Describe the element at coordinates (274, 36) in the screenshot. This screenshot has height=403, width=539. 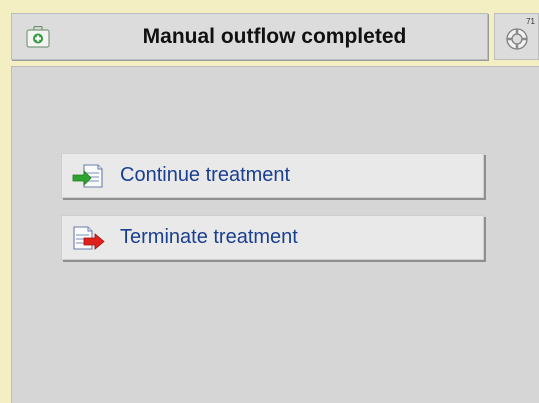
I see `page-title: Manual outflow completed` at that location.